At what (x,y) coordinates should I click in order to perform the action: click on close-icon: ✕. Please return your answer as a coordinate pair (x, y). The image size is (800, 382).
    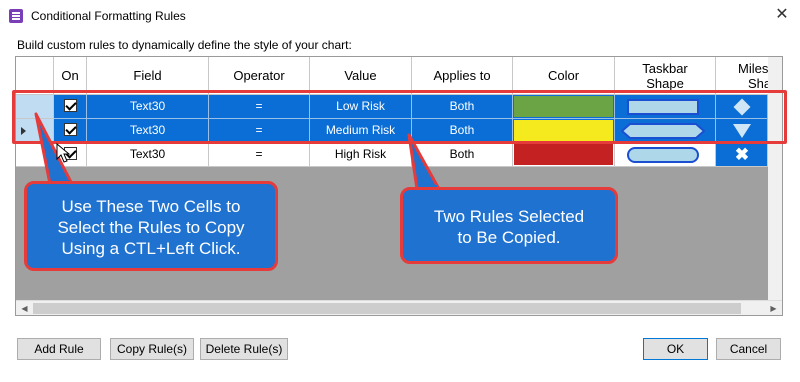
    Looking at the image, I should click on (782, 15).